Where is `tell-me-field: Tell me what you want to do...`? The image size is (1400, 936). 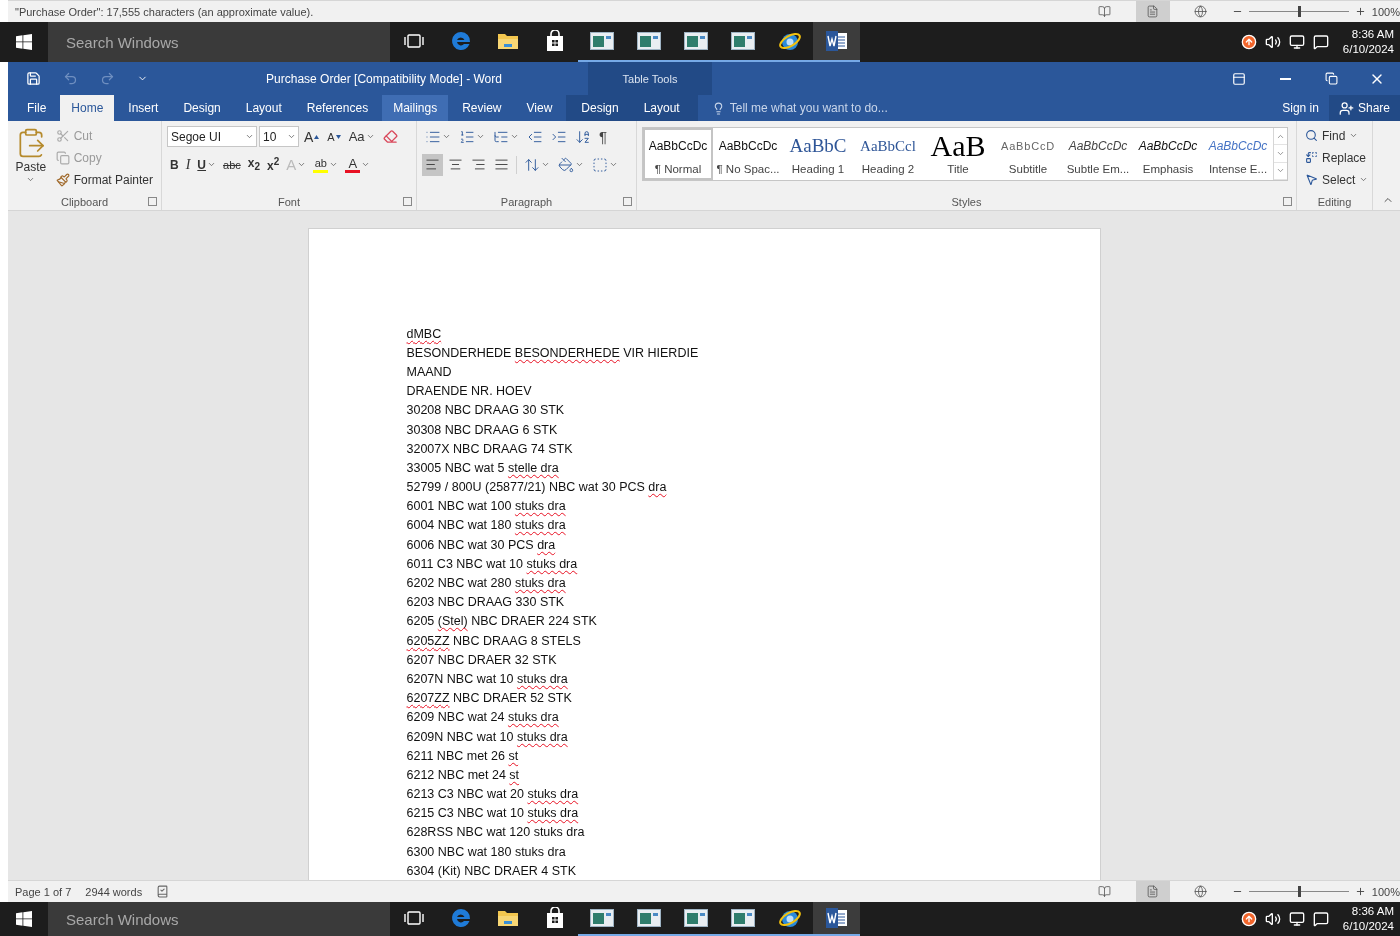 tell-me-field: Tell me what you want to do... is located at coordinates (808, 108).